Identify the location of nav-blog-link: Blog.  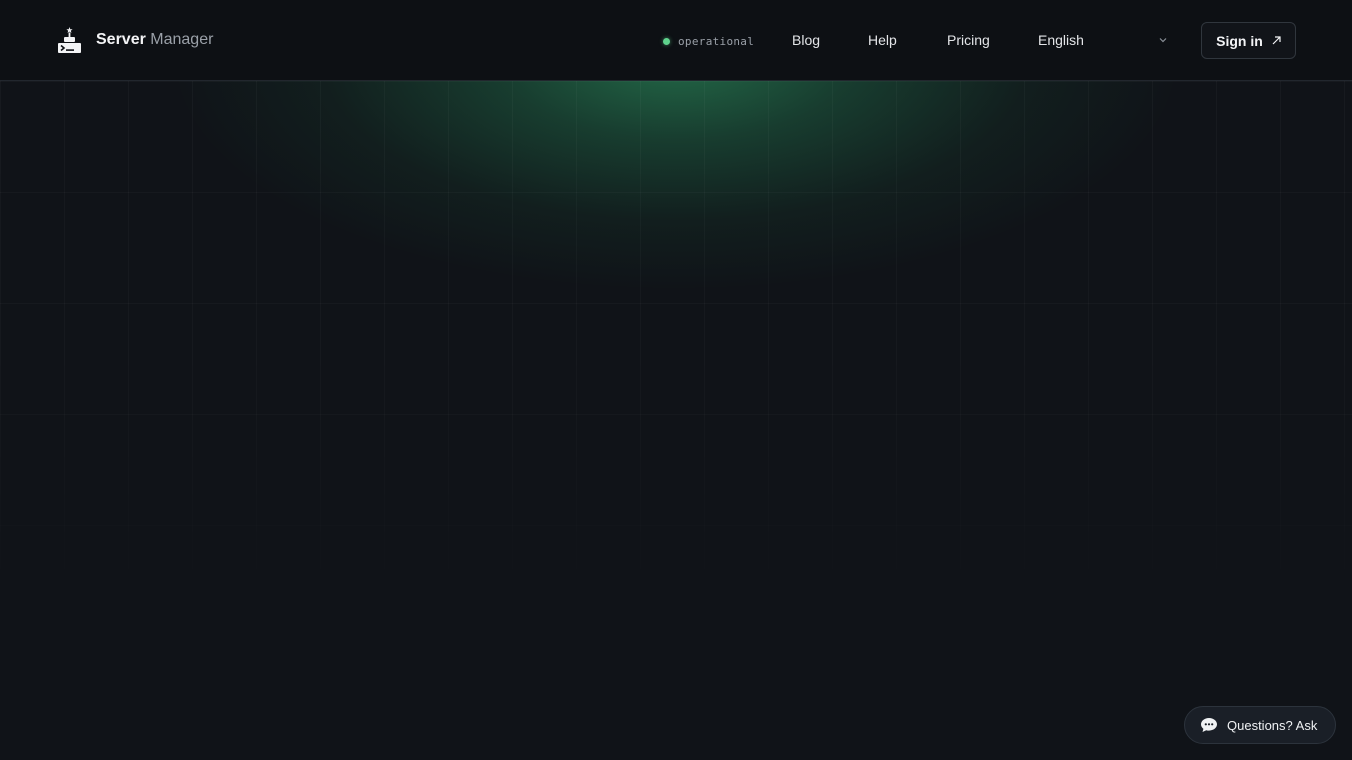
(806, 40).